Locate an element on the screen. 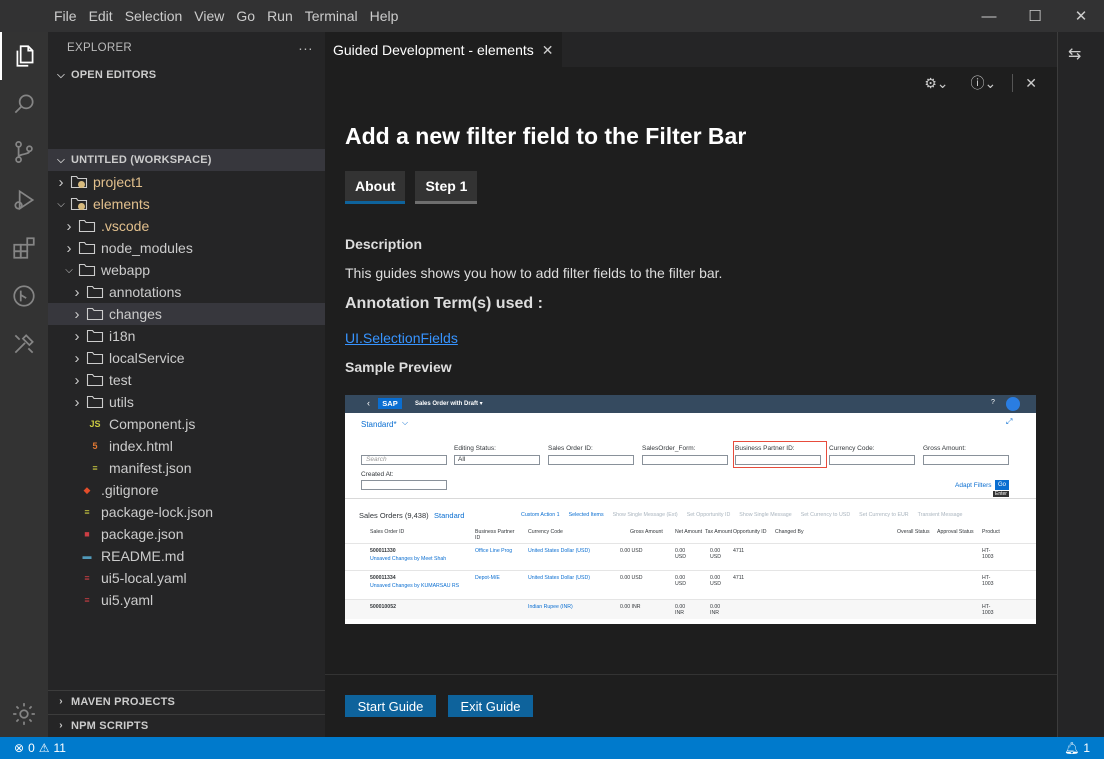  tab-step-1: Step 1 is located at coordinates (446, 187).